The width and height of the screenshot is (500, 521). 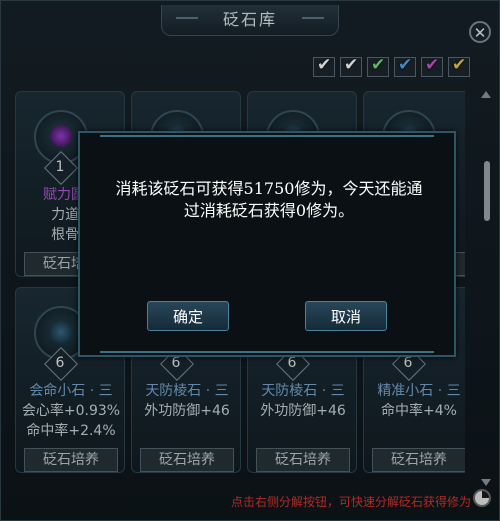 I want to click on dialog-message: 消耗该砭石可获得51750修为，今天还能通过消耗砭石获得0修为。, so click(x=269, y=199).